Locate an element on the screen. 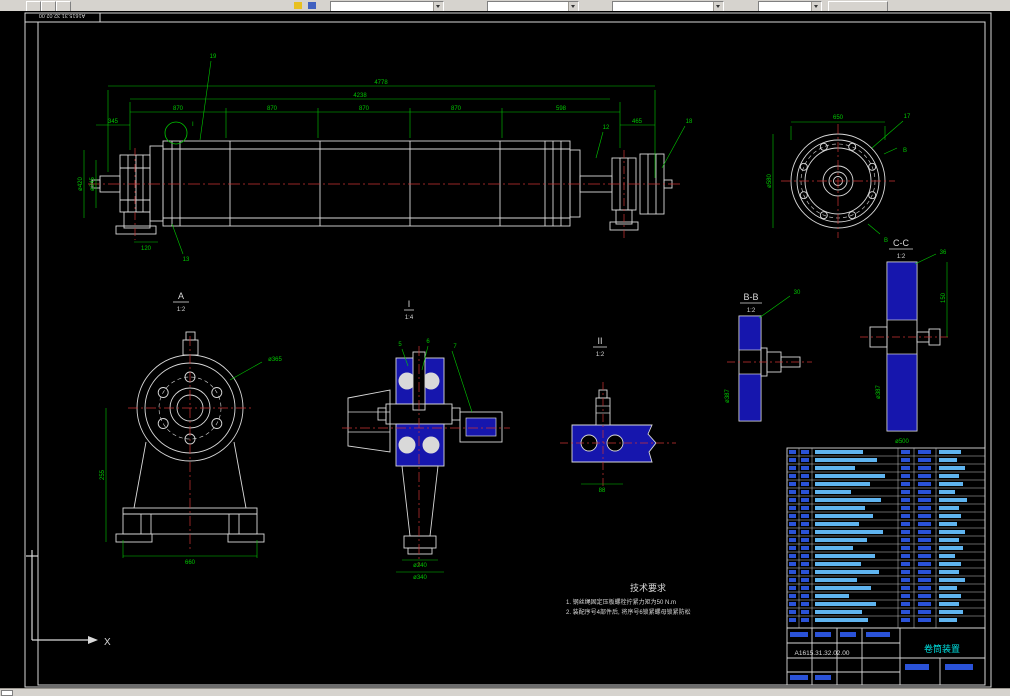  dim-seg5: 598 is located at coordinates (561, 109).